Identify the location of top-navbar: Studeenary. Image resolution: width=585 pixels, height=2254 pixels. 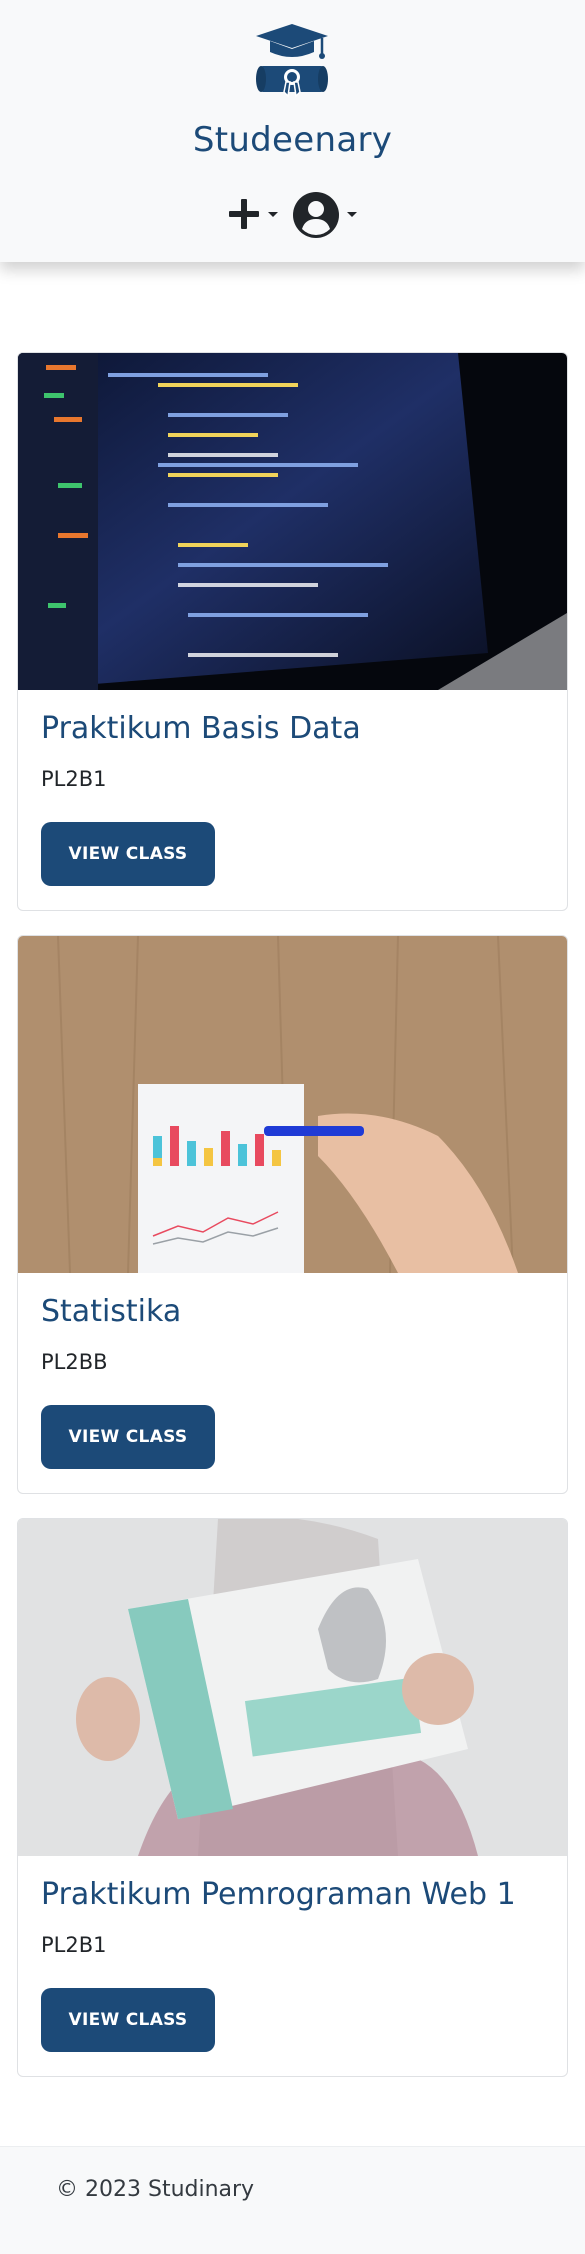
(292, 131).